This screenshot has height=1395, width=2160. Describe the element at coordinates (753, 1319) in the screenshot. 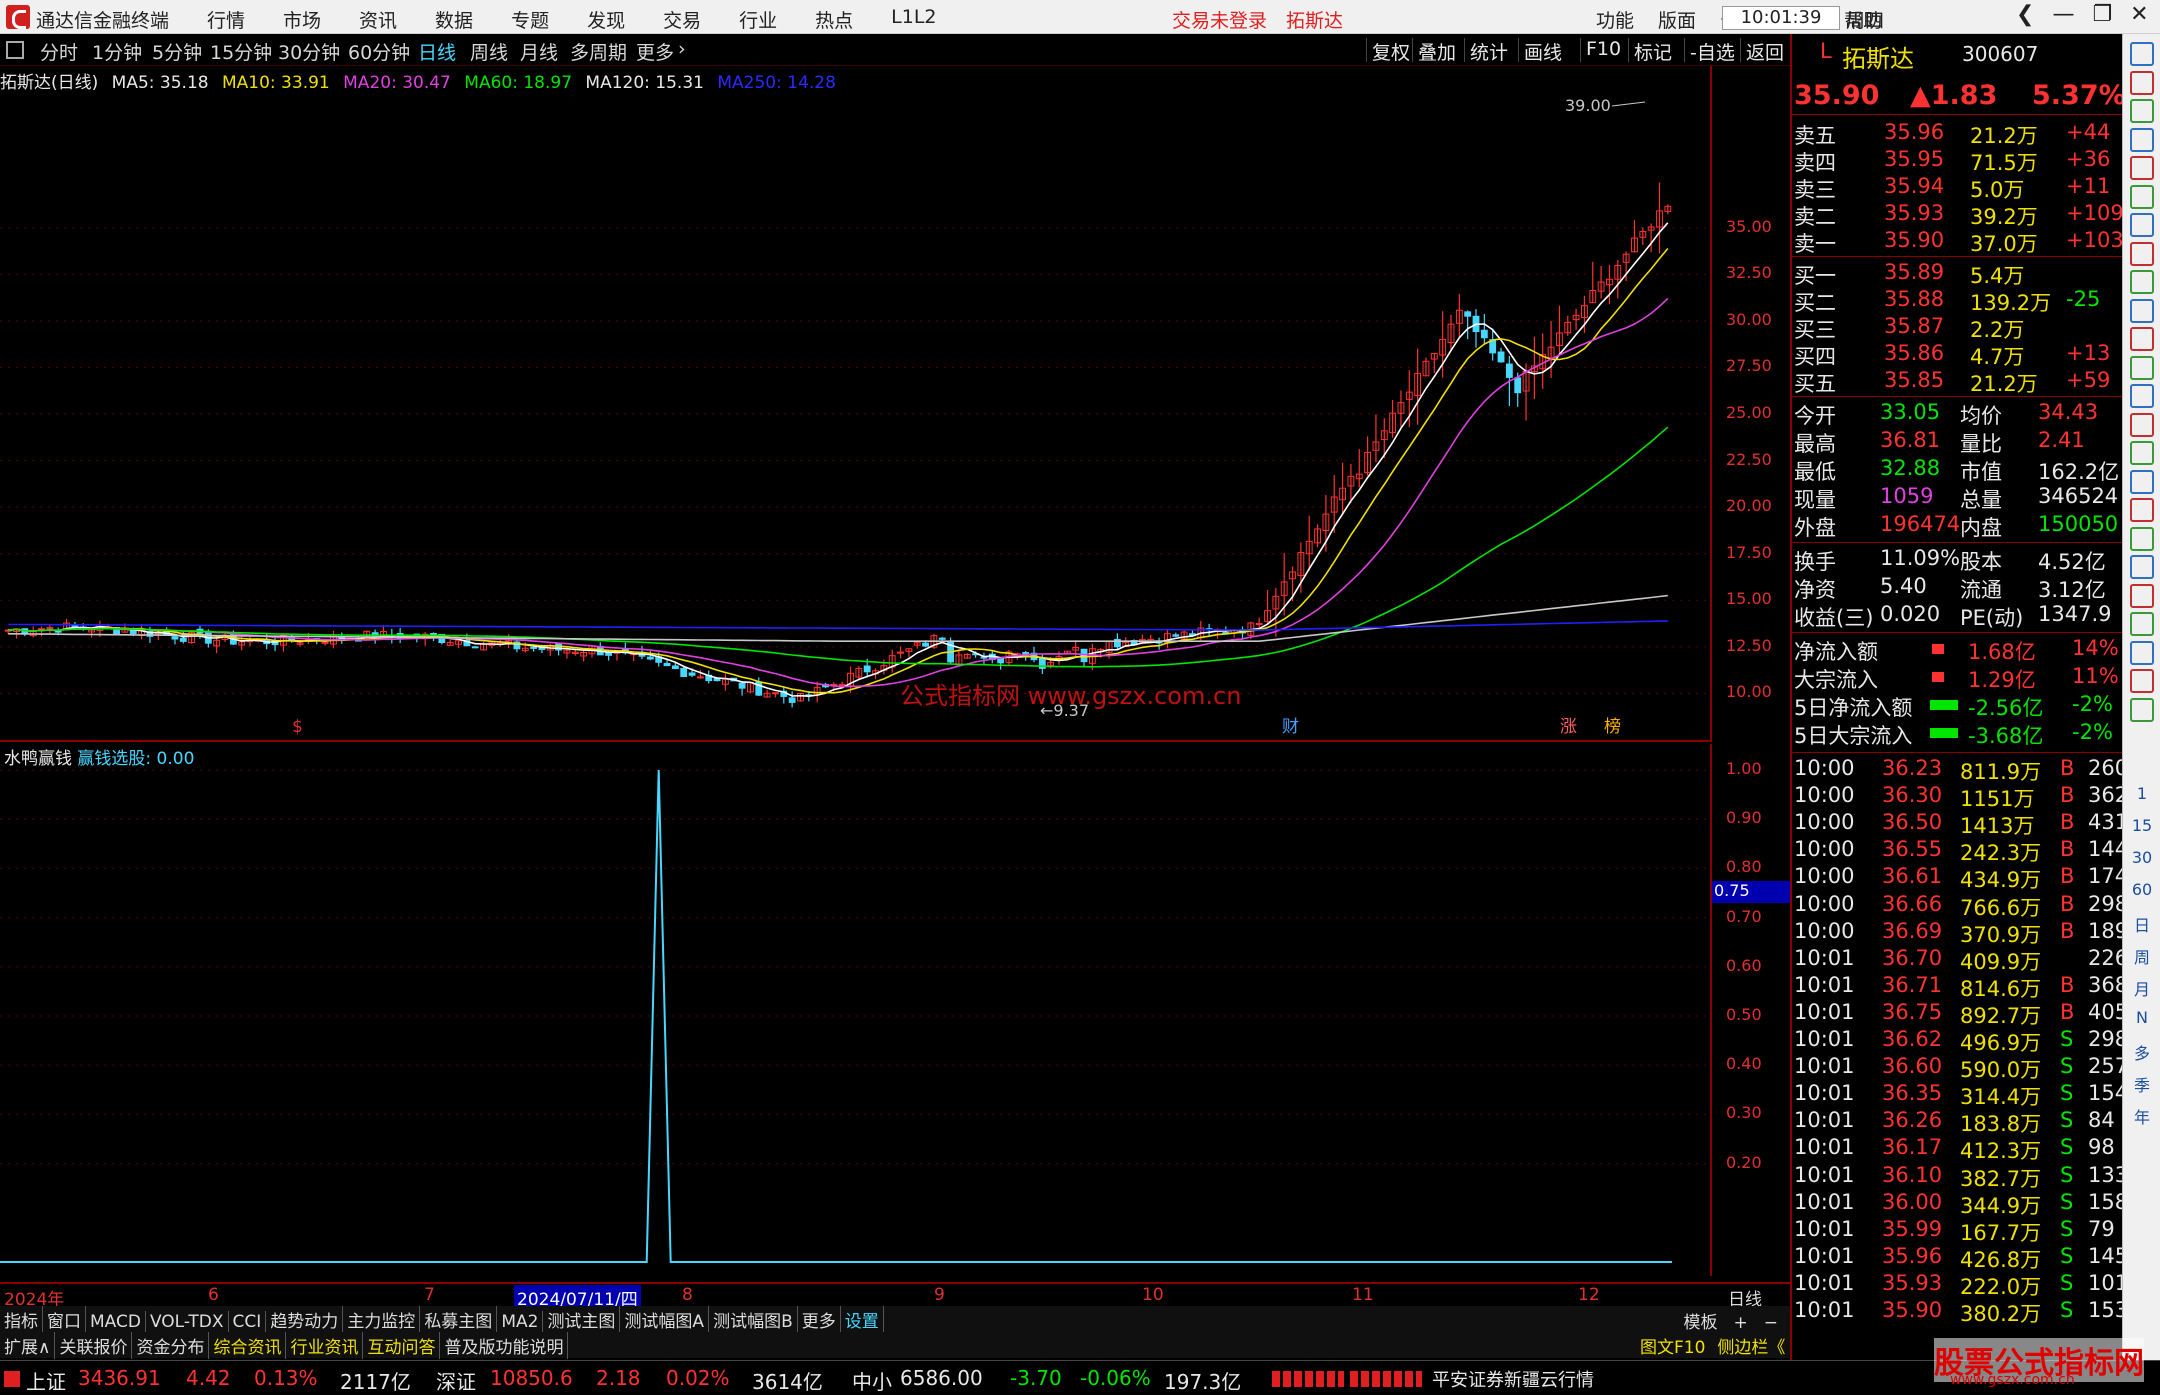

I see `indicator-tab: 测试幅图B` at that location.